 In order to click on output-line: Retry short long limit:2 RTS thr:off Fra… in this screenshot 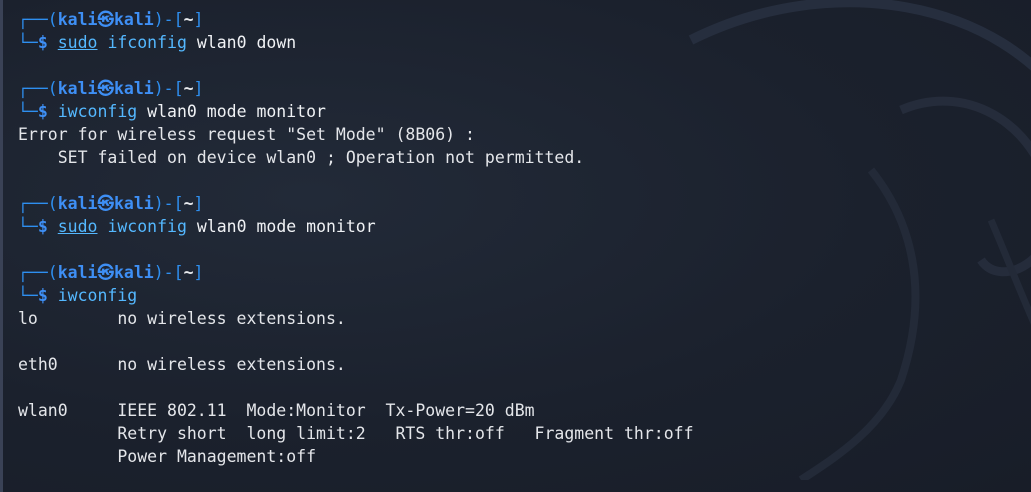, I will do `click(356, 433)`.